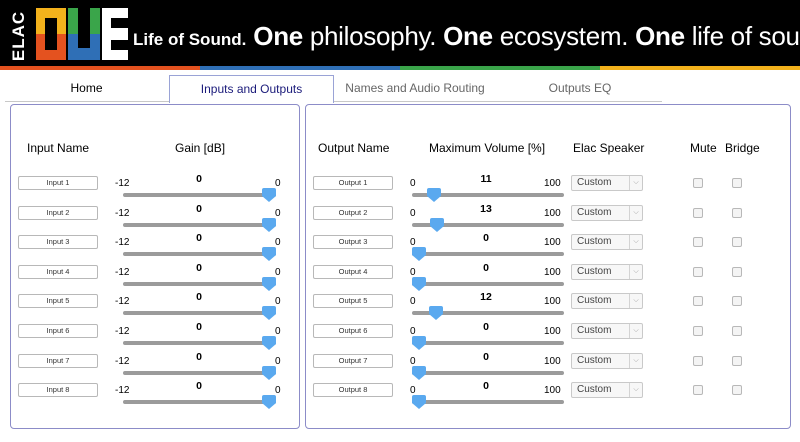 The image size is (800, 442). I want to click on tab-inputs-and-outputs: Inputs and Outputs, so click(251, 89).